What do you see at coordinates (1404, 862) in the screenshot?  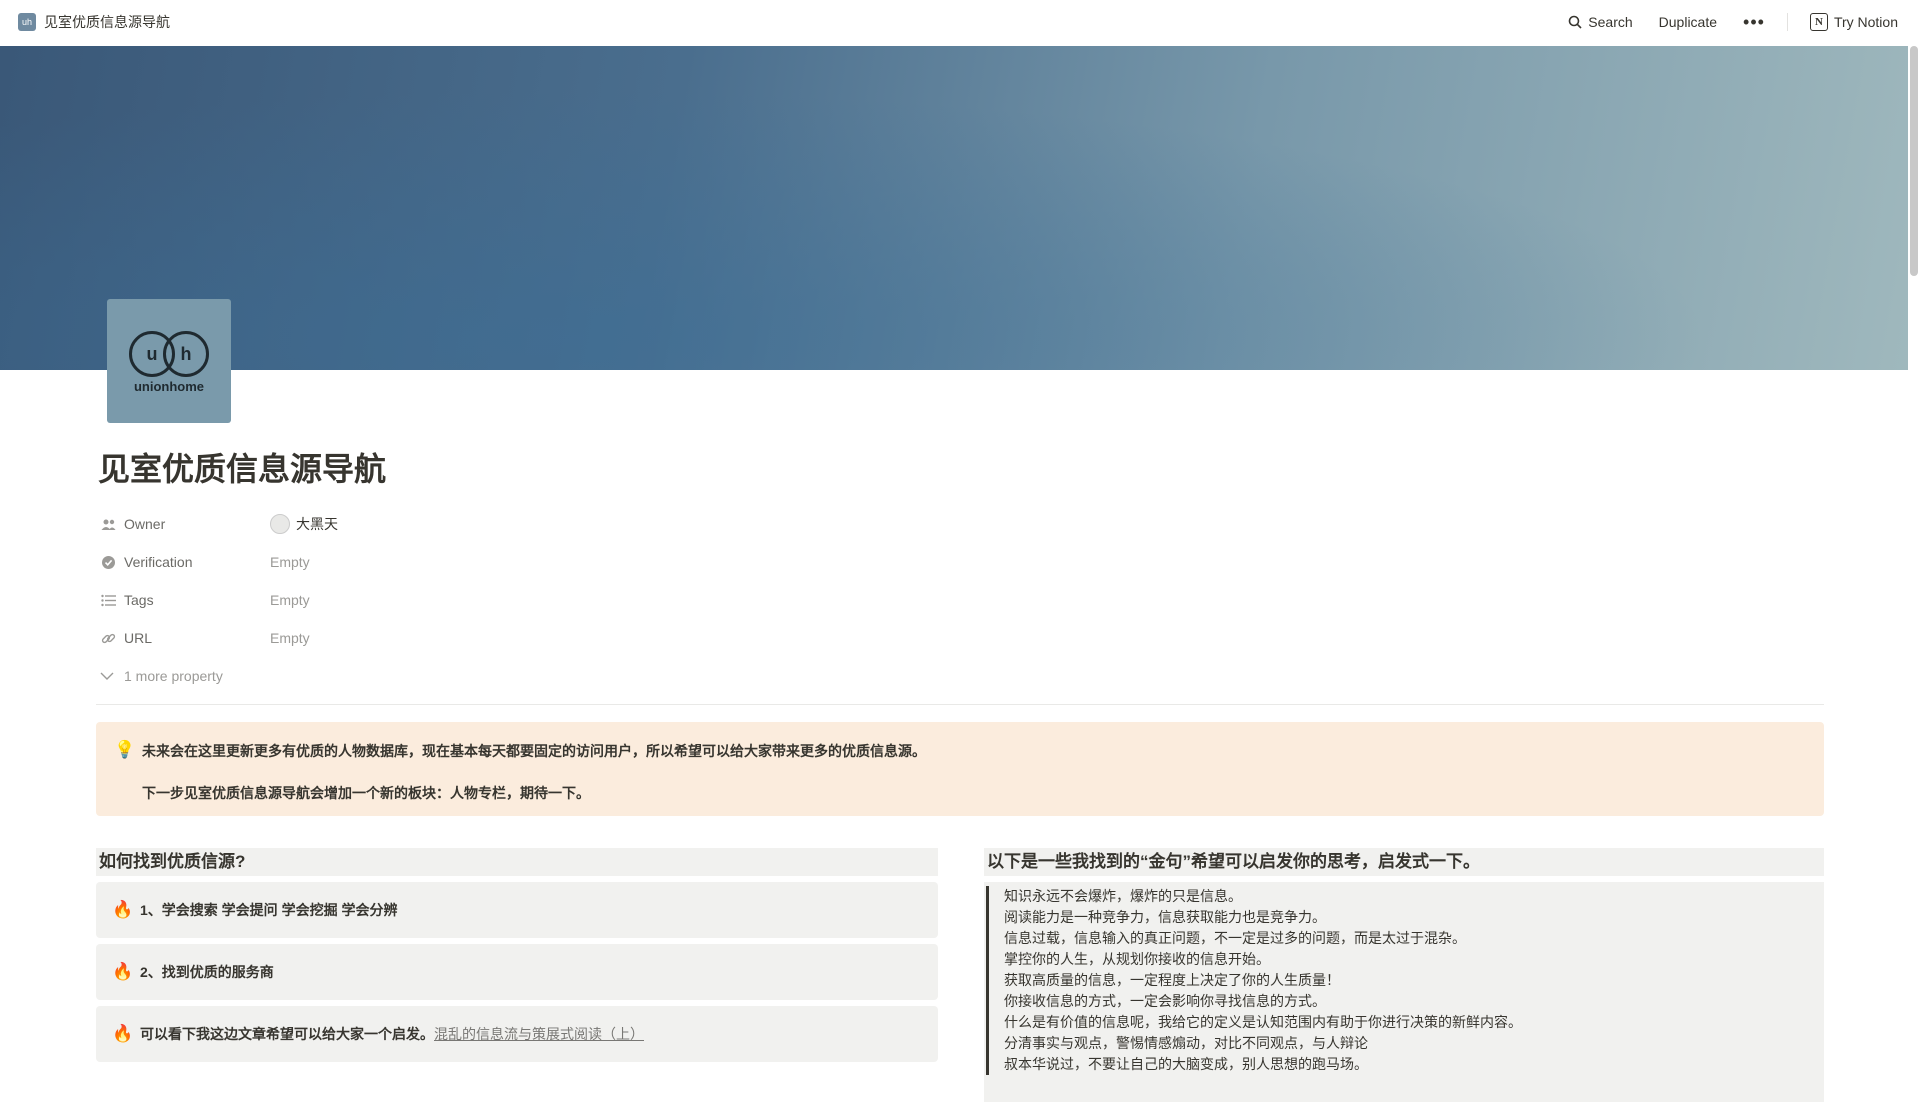 I see `right-heading: 以下是一些我找到的“金句”希望可以启发你的思考，启发式一下。` at bounding box center [1404, 862].